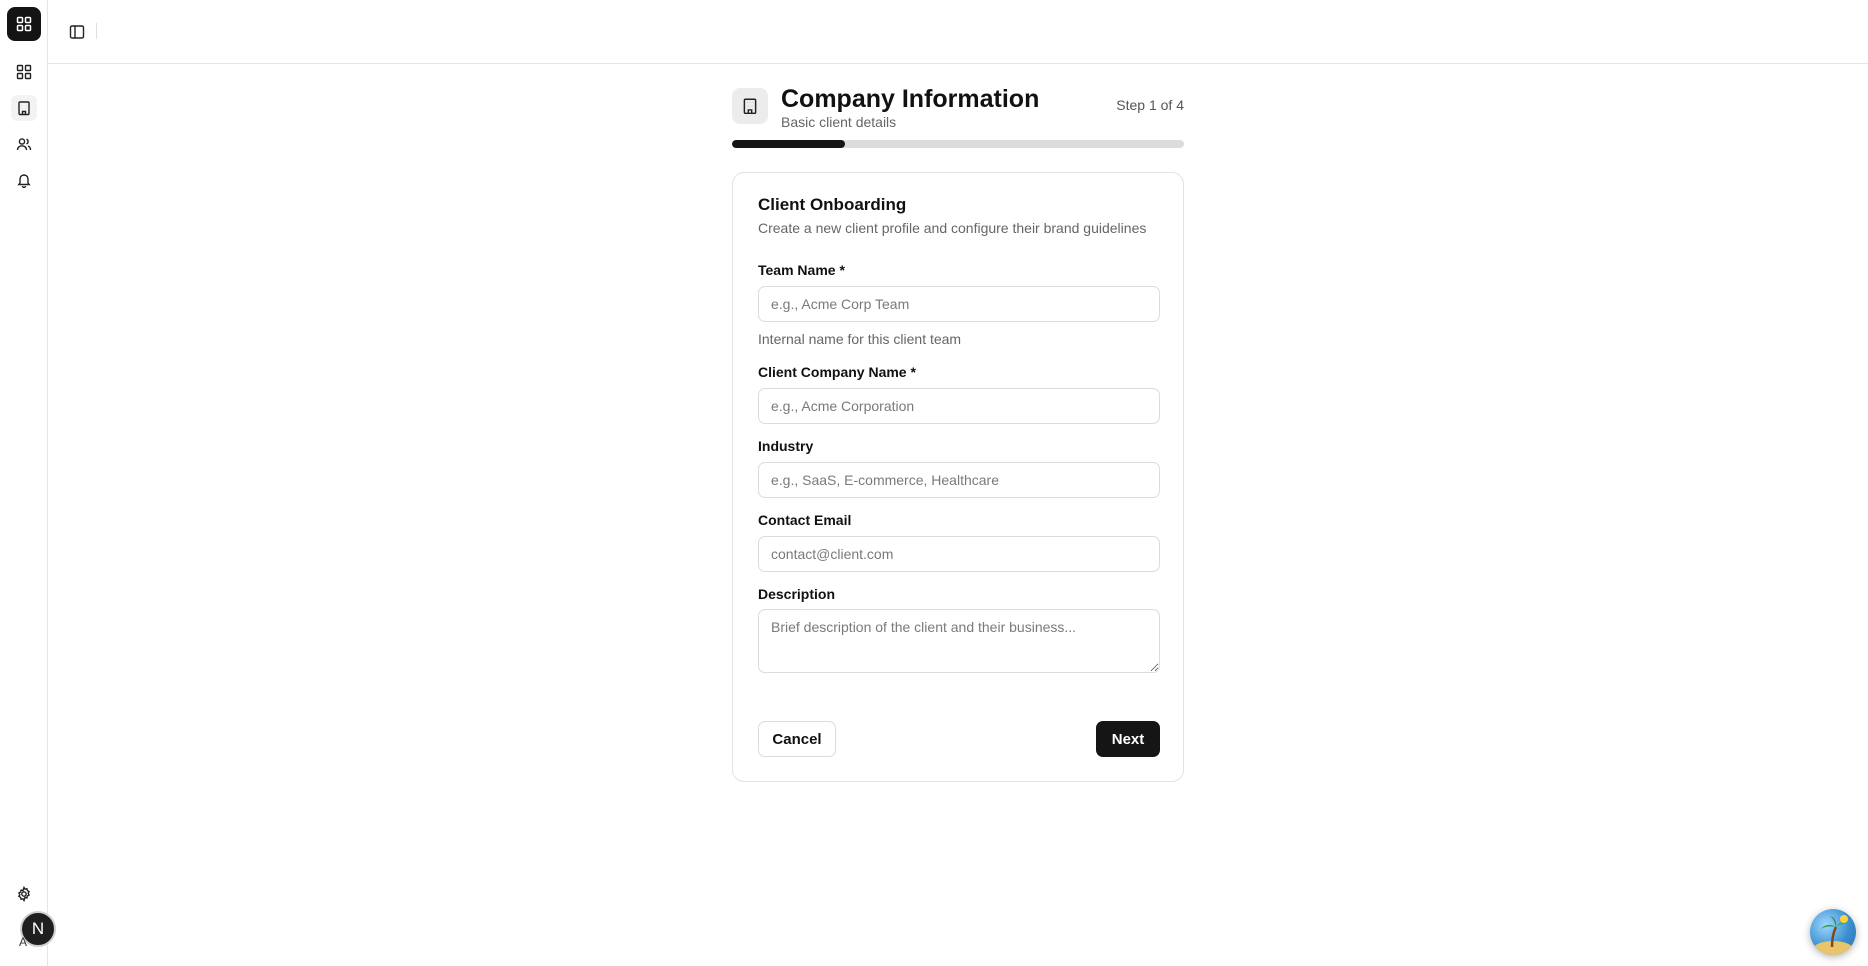  I want to click on sidebar-item-dashboard, so click(24, 72).